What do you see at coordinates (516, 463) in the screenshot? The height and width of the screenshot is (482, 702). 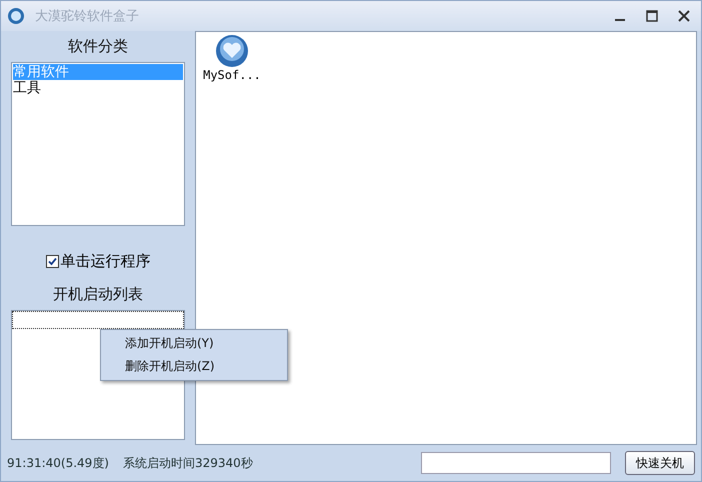 I see `input-field` at bounding box center [516, 463].